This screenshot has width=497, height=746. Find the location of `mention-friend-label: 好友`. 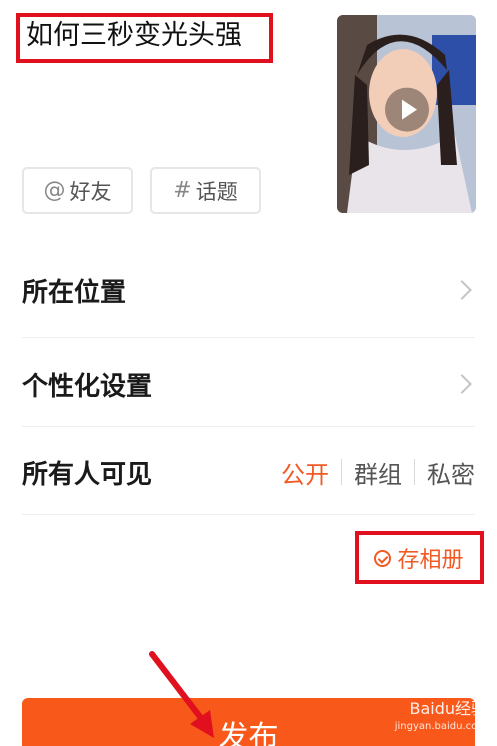

mention-friend-label: 好友 is located at coordinates (90, 191).